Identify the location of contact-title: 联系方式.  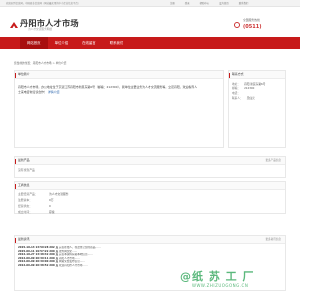
(238, 74).